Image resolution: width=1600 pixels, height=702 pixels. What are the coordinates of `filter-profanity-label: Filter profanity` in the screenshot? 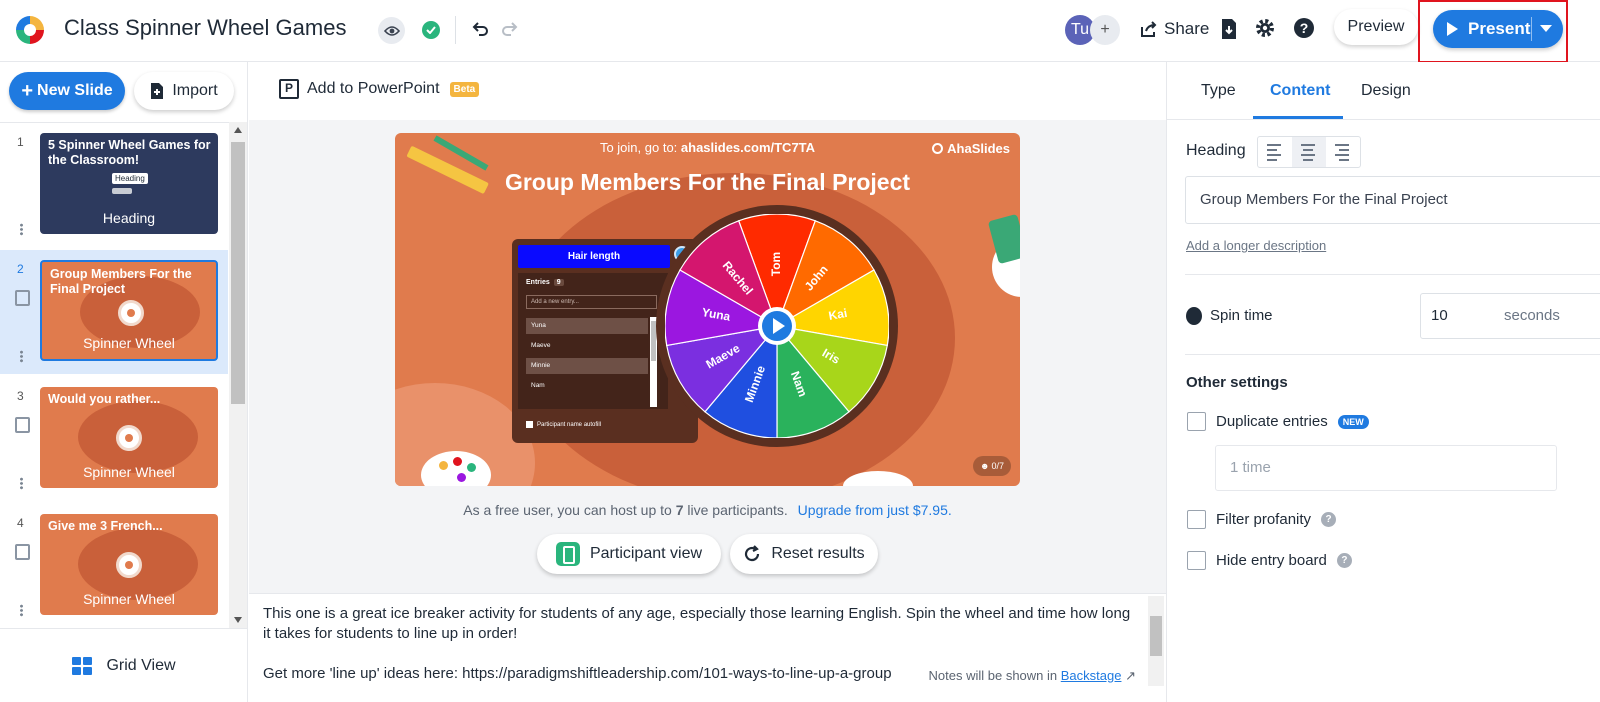 It's located at (1264, 519).